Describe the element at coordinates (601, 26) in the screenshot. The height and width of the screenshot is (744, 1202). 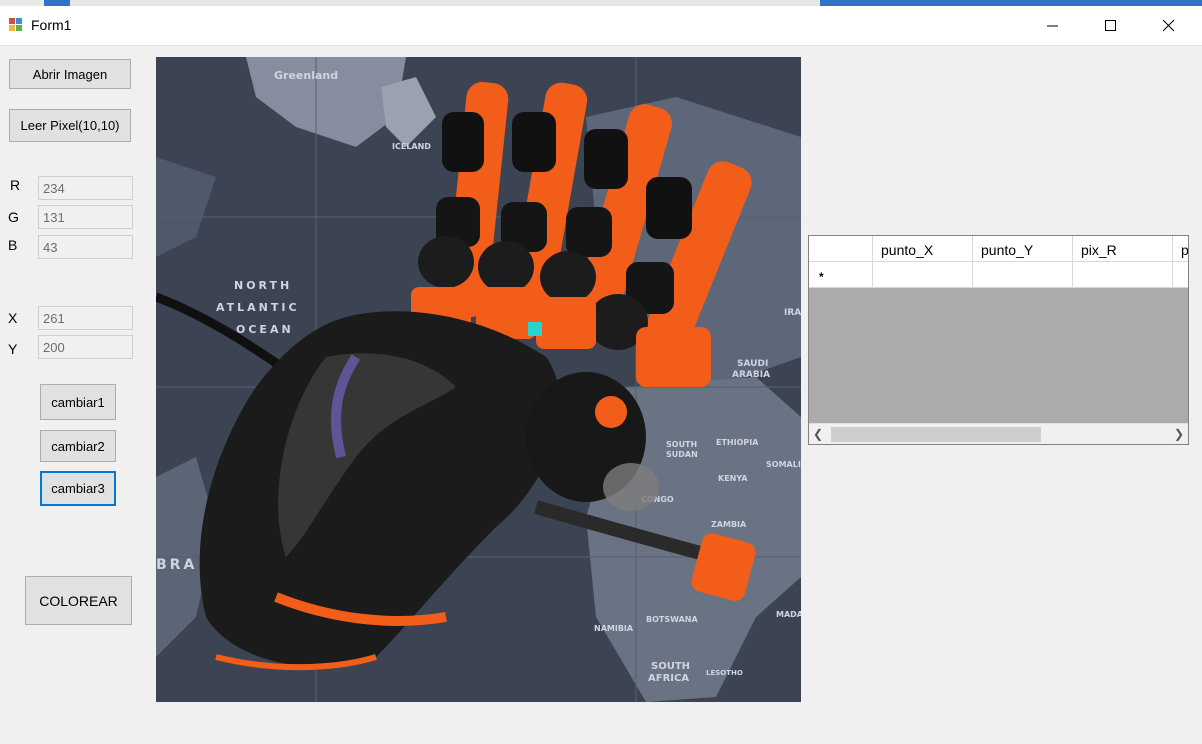
I see `title-bar` at that location.